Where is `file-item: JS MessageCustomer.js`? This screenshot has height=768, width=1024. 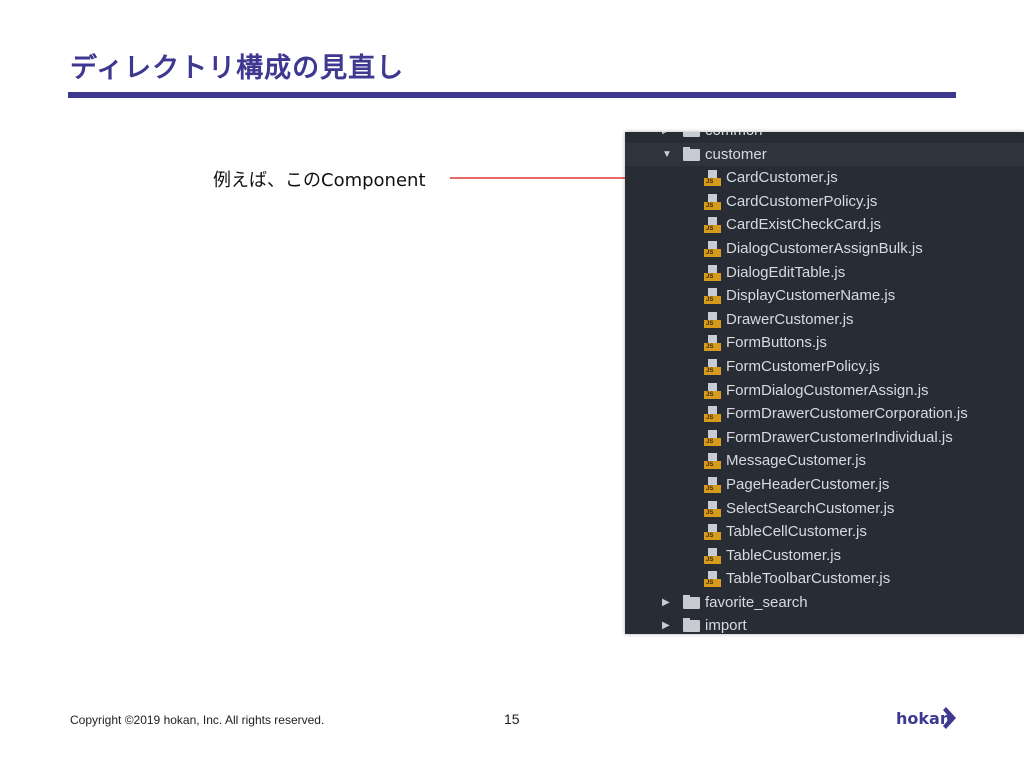 file-item: JS MessageCustomer.js is located at coordinates (824, 461).